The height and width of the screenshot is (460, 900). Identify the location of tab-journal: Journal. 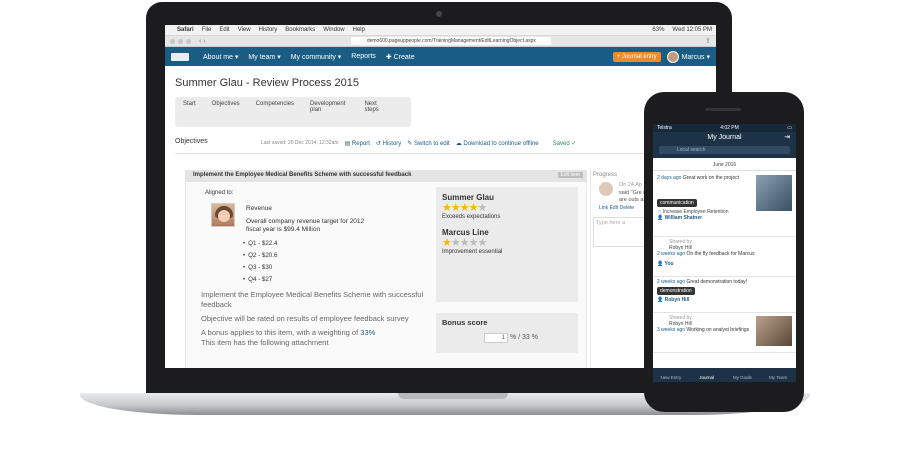
(707, 375).